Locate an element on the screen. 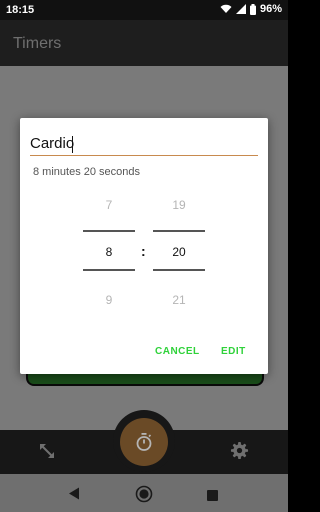 This screenshot has height=512, width=320. seconds-previous: 19 is located at coordinates (179, 205).